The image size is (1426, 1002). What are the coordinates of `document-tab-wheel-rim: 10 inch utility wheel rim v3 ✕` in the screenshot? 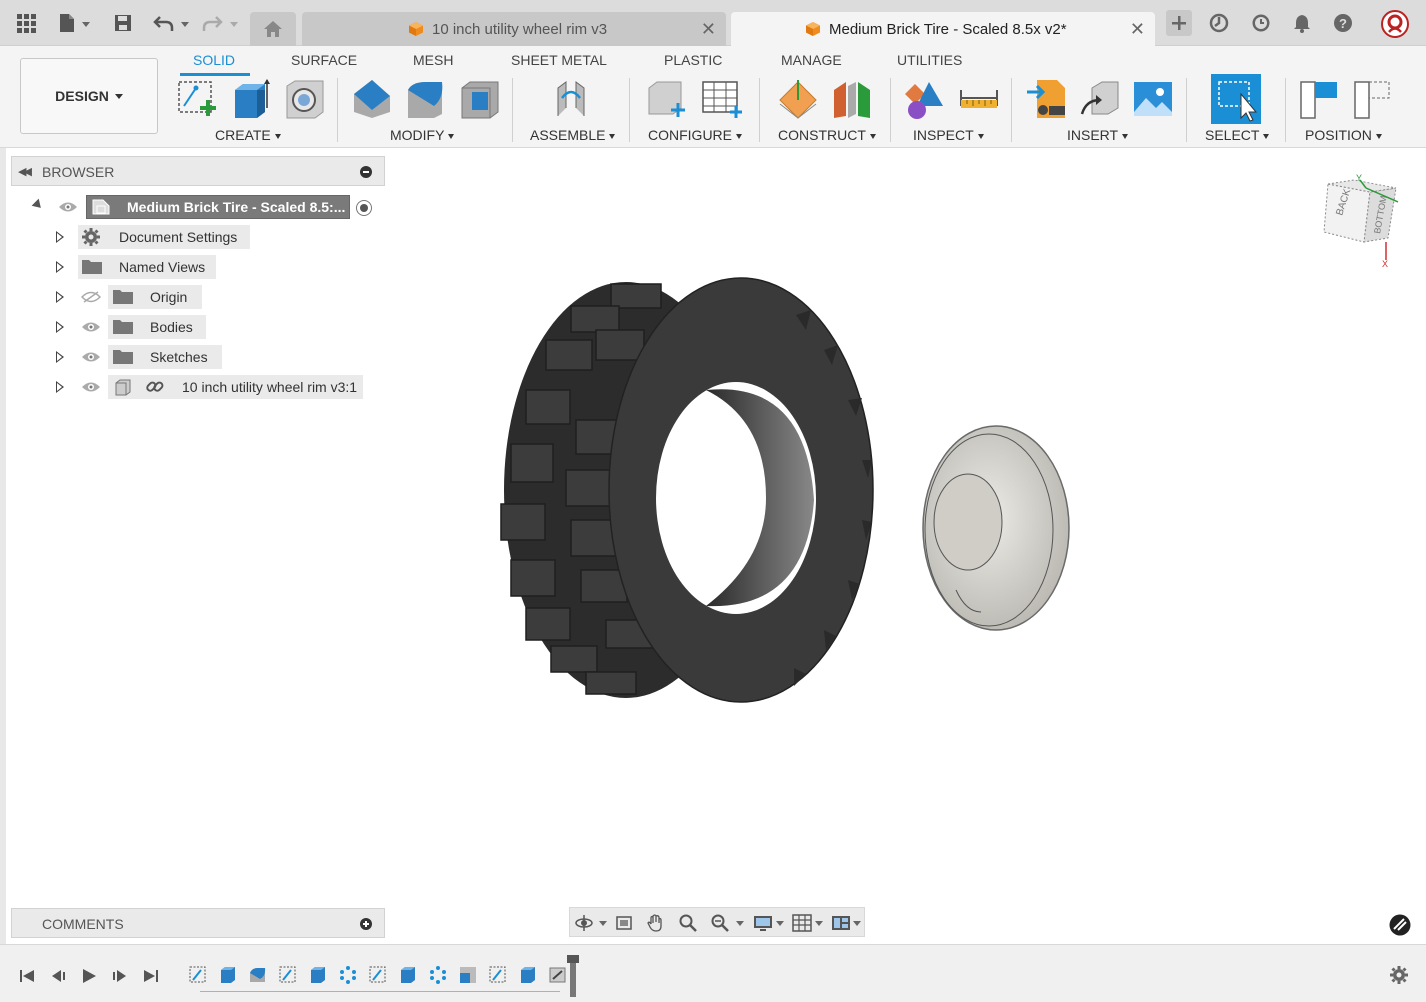 It's located at (514, 29).